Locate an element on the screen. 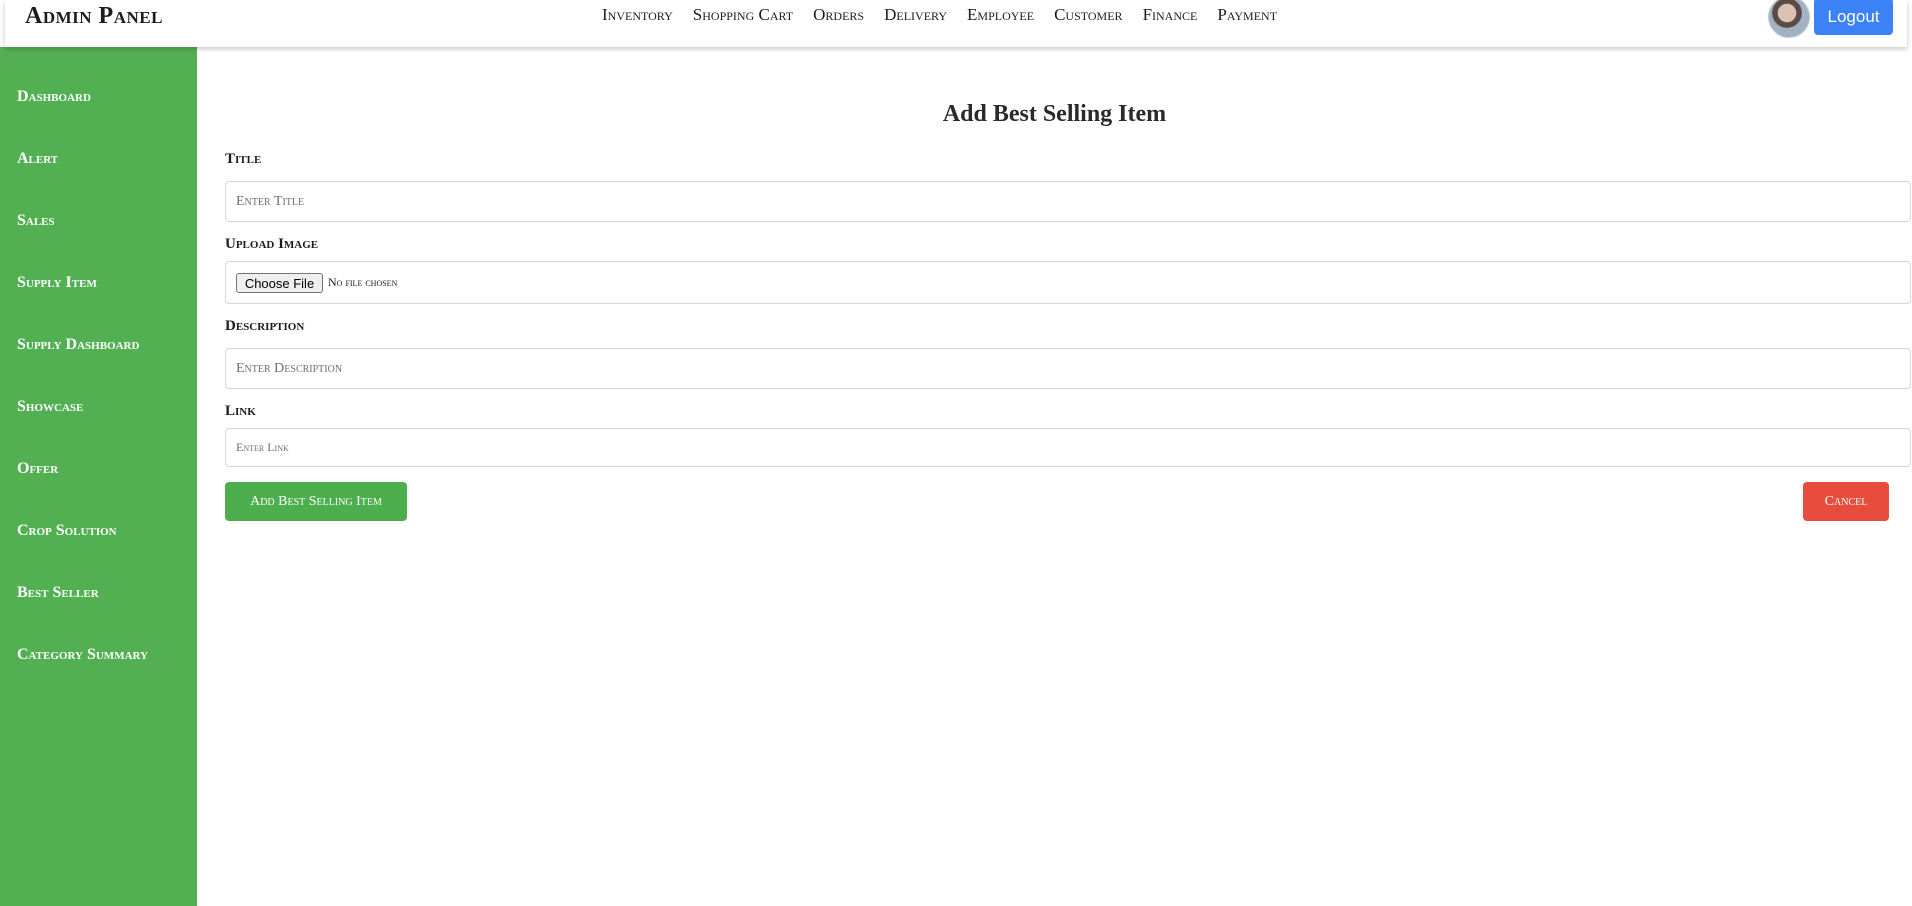 This screenshot has height=906, width=1912. user-avatar is located at coordinates (1789, 19).